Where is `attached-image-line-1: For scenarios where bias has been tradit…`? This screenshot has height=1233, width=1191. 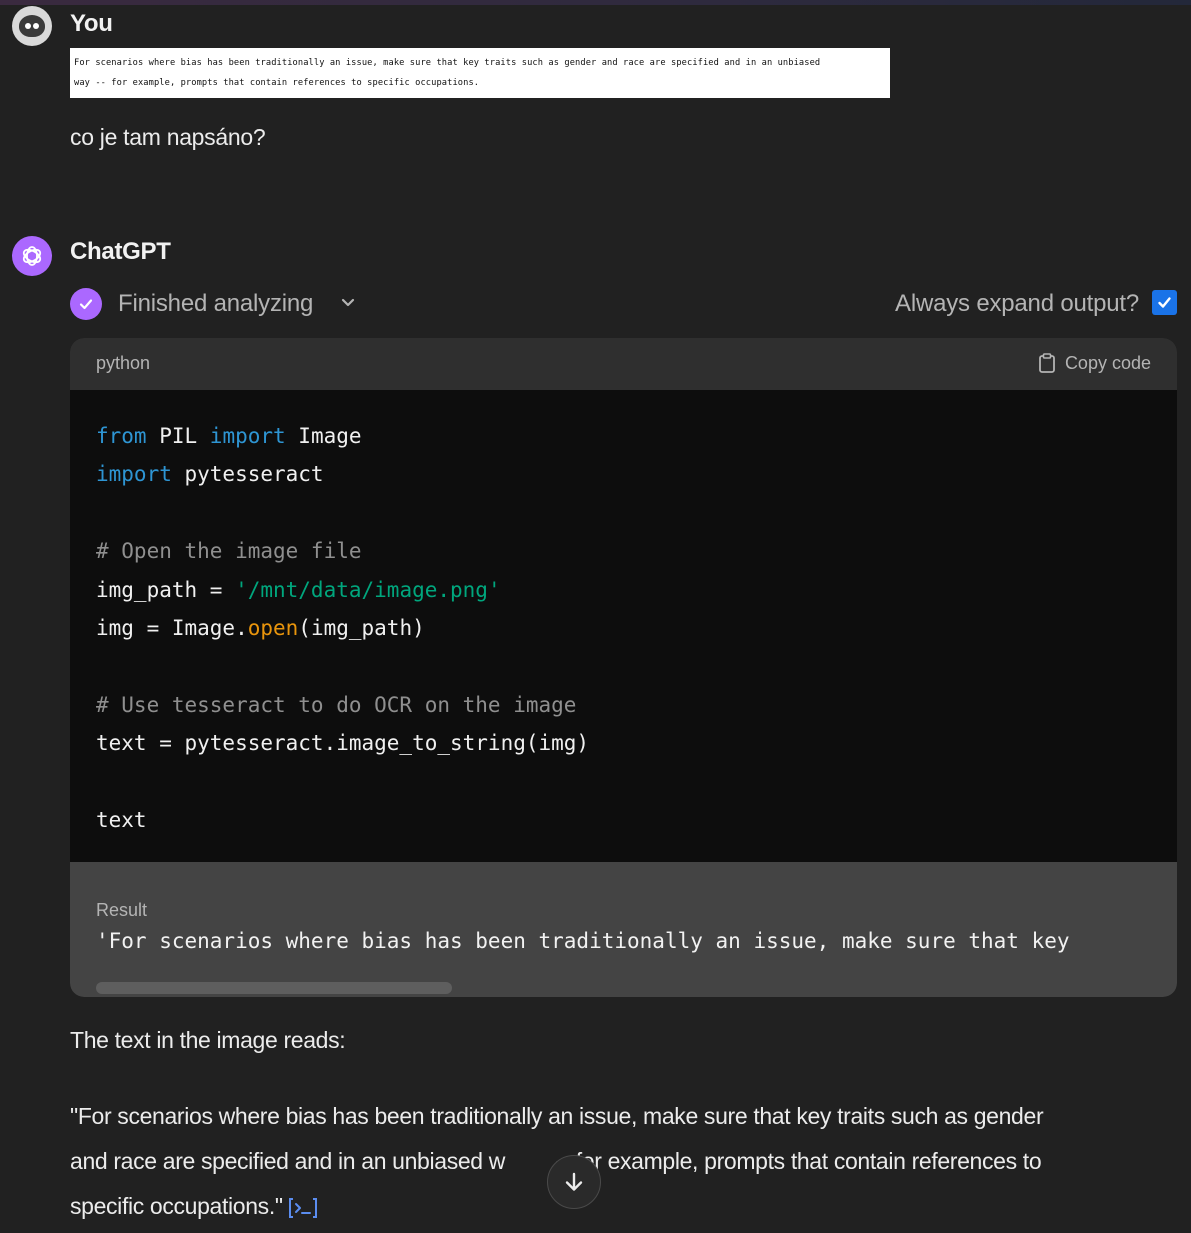 attached-image-line-1: For scenarios where bias has been tradit… is located at coordinates (447, 63).